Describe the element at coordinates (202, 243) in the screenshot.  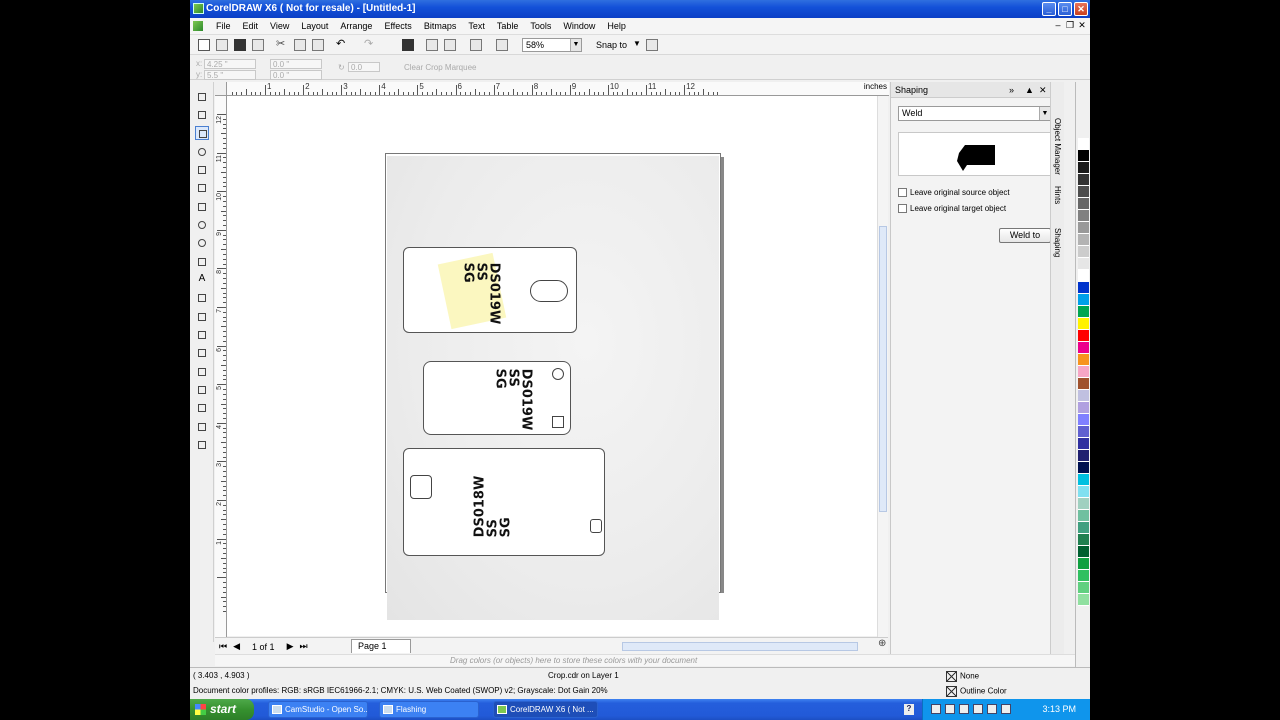
I see `polygon-tool-icon` at that location.